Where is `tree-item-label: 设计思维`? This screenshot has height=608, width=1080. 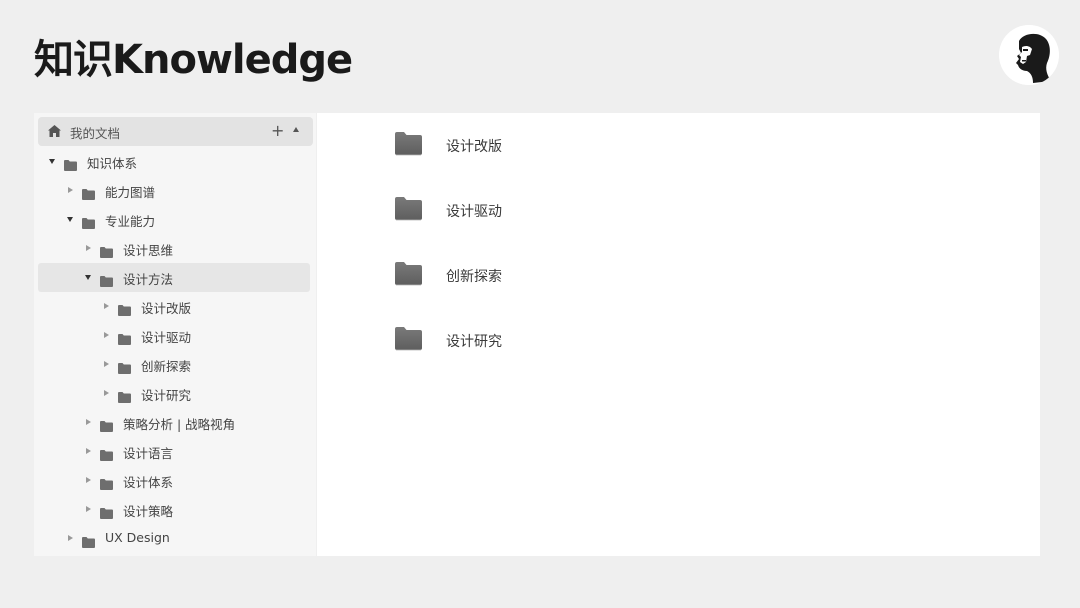 tree-item-label: 设计思维 is located at coordinates (148, 250).